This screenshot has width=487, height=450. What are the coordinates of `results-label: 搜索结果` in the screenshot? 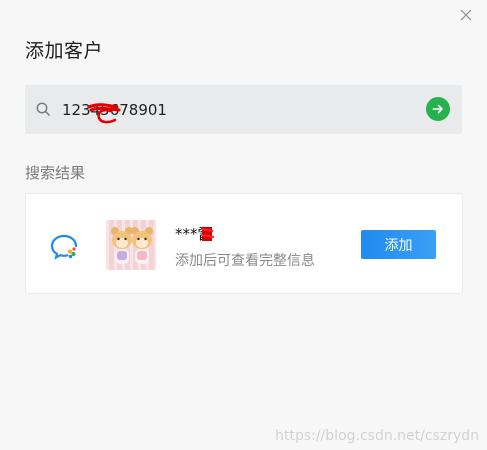 It's located at (55, 173).